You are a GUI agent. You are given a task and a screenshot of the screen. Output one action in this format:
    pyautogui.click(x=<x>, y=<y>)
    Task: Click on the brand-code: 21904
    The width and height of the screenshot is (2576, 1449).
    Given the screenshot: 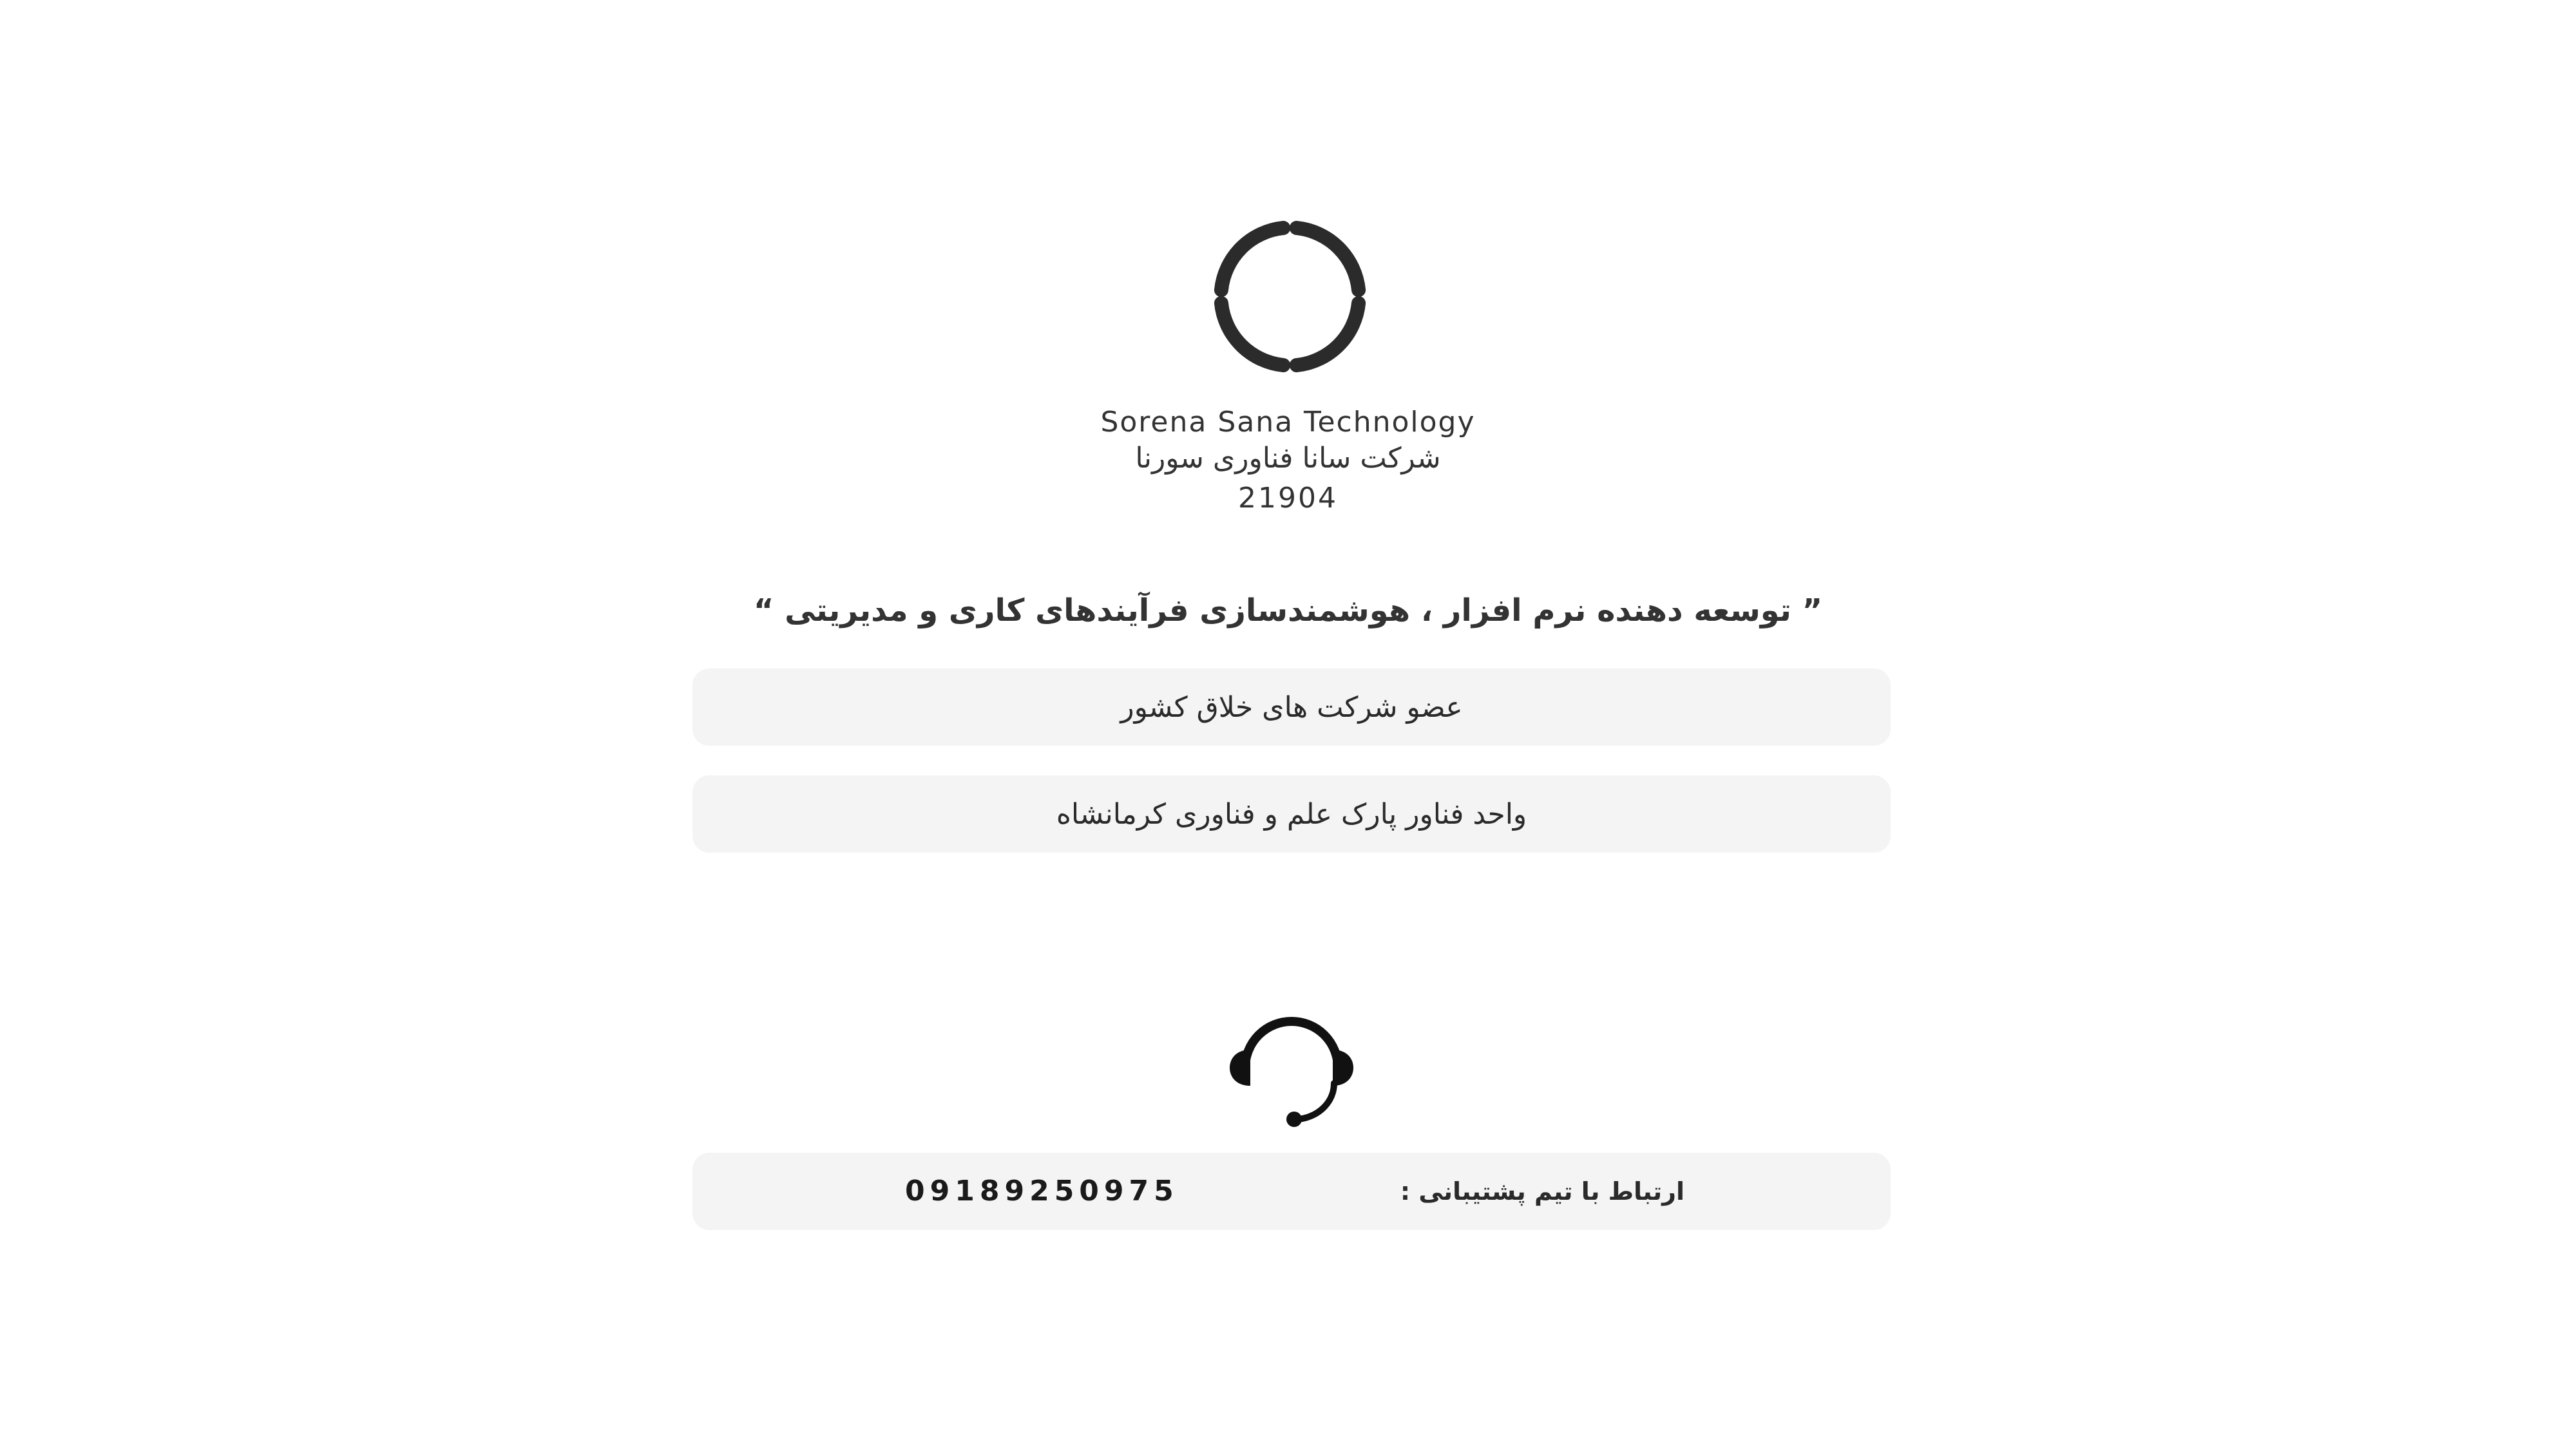 What is the action you would take?
    pyautogui.click(x=1288, y=498)
    